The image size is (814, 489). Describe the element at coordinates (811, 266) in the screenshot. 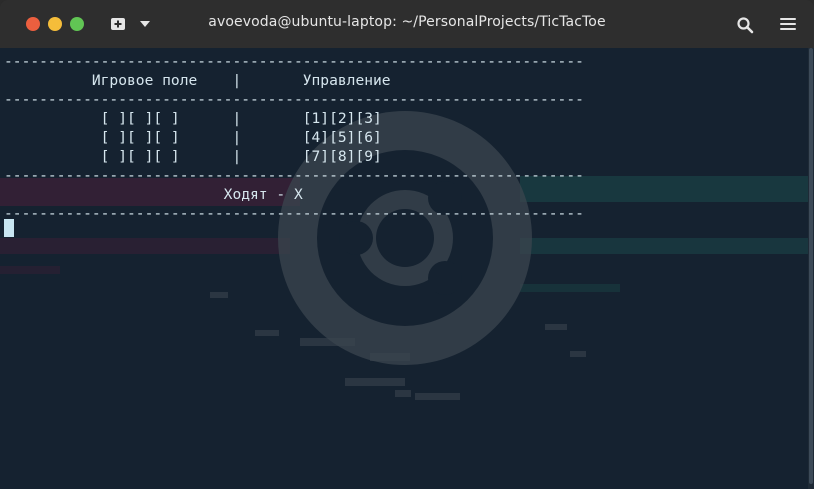

I see `scrollbar-thumb` at that location.